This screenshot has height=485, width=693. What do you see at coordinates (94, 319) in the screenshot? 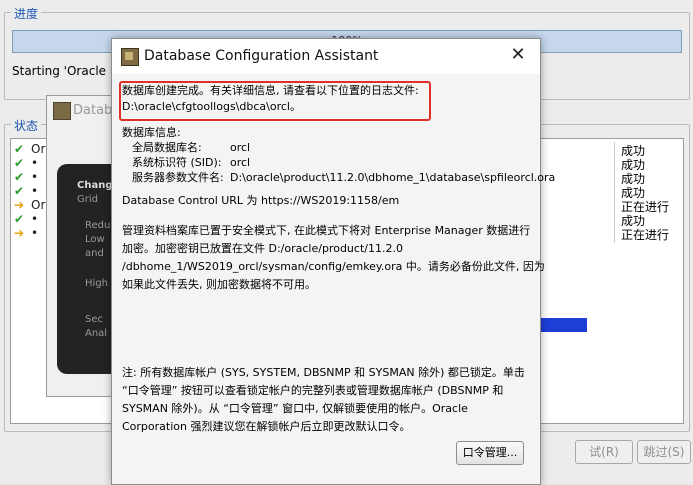
I see `banner-text: Sec` at bounding box center [94, 319].